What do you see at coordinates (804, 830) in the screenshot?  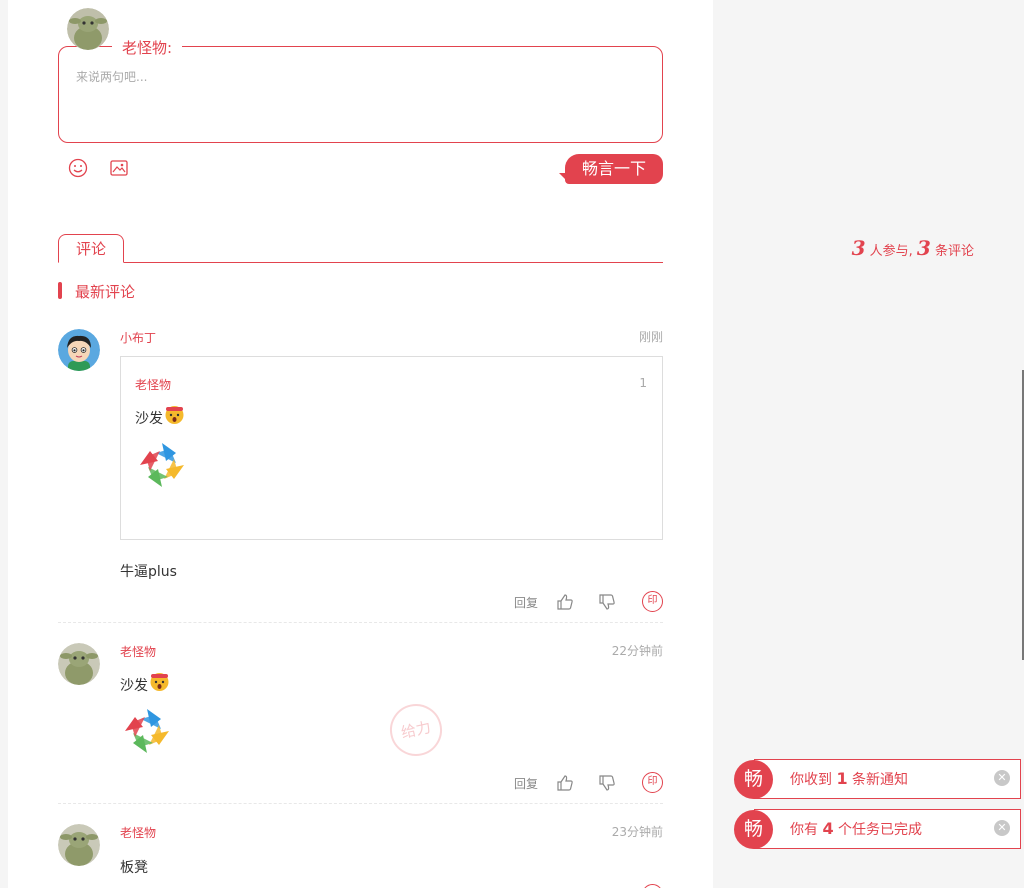 I see `notification-prefix: 你有` at bounding box center [804, 830].